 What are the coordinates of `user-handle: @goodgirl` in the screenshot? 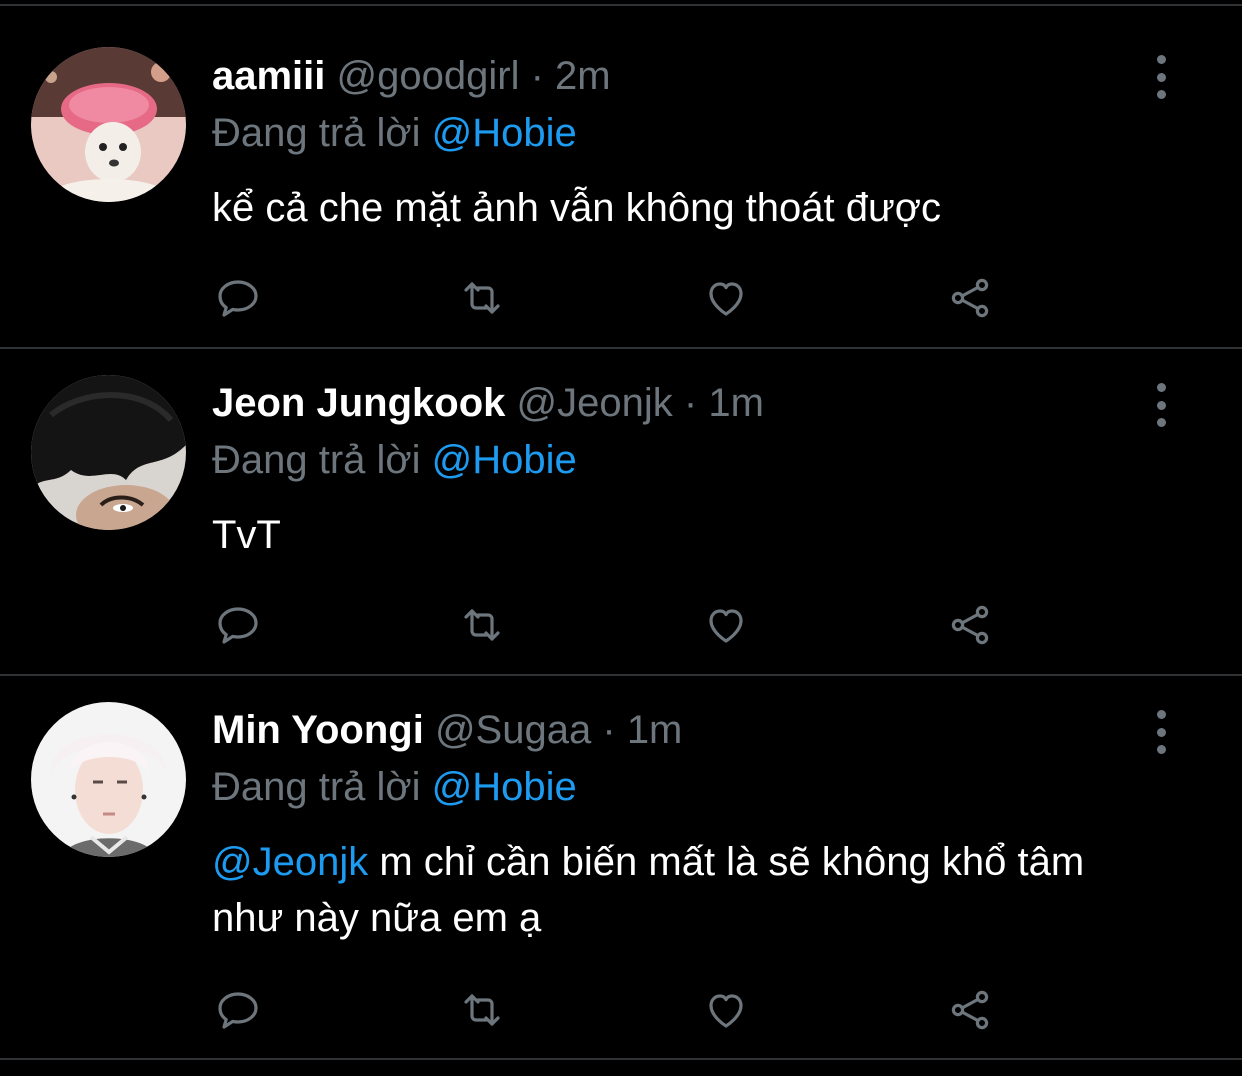 It's located at (428, 76).